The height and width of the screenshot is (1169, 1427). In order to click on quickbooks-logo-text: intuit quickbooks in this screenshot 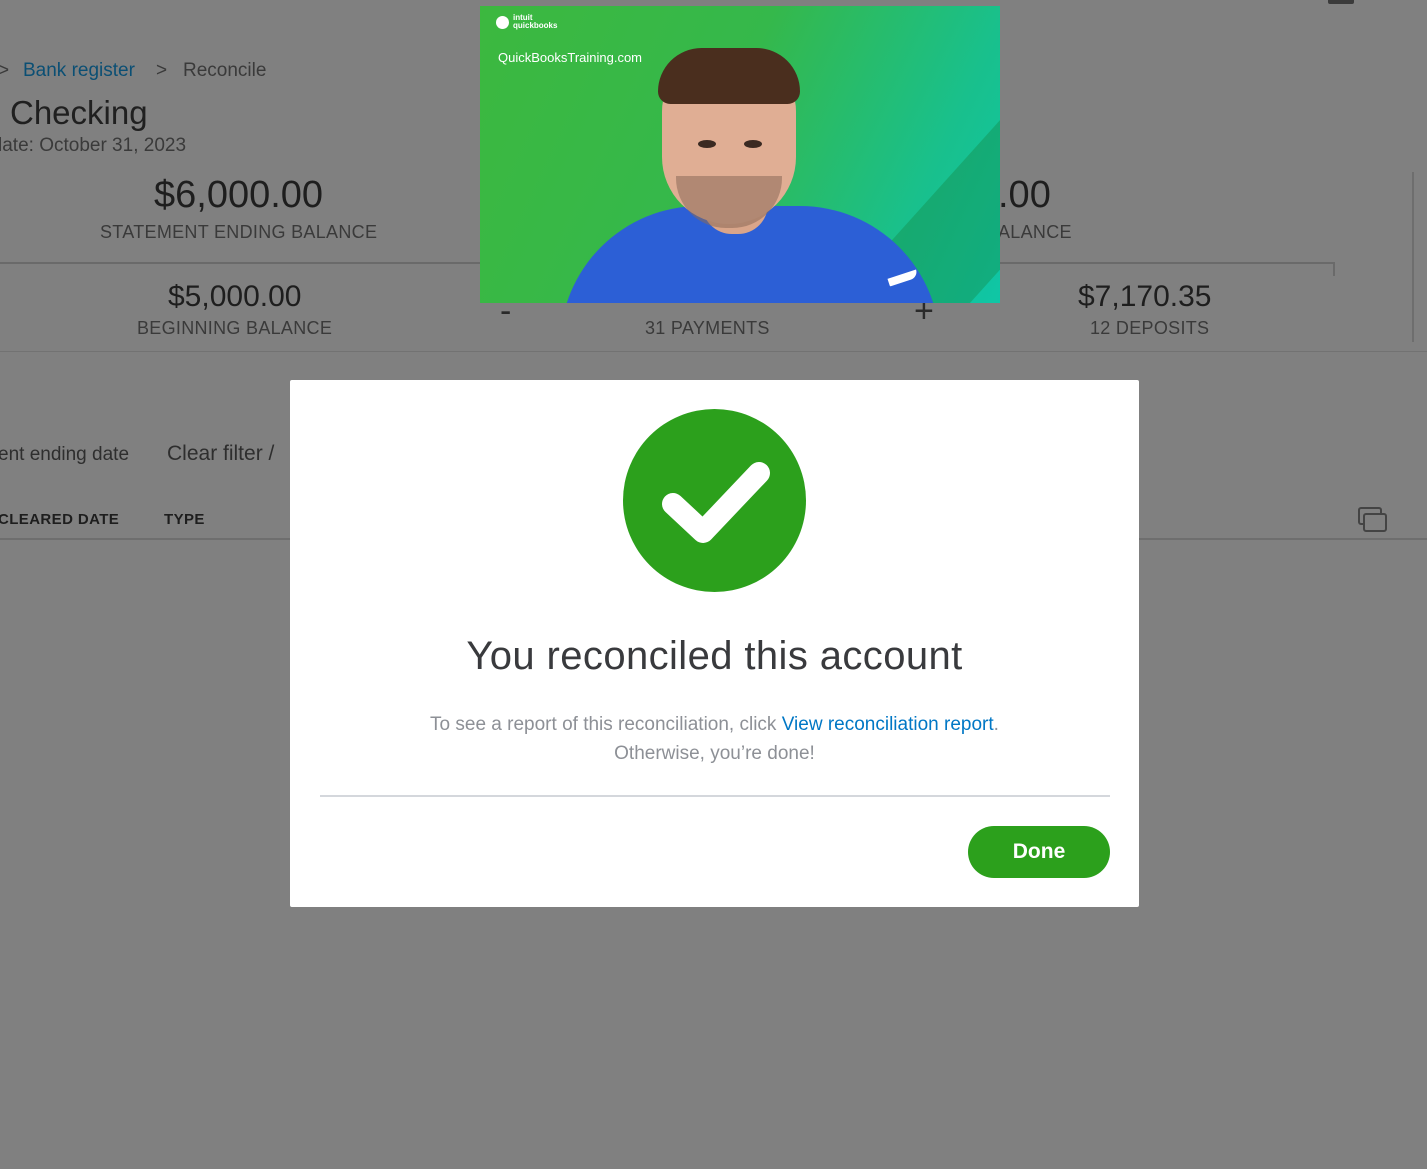, I will do `click(535, 21)`.